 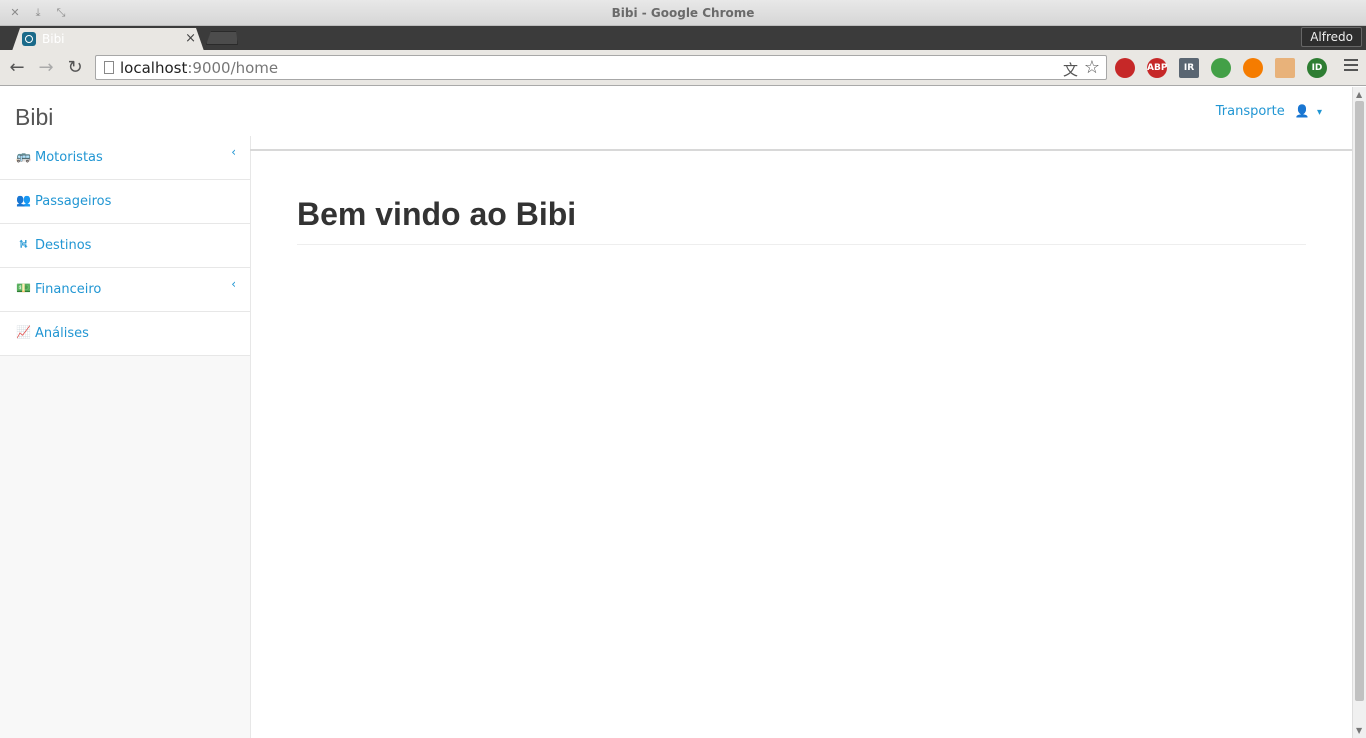 I want to click on chrome-menu-icon, so click(x=1351, y=67).